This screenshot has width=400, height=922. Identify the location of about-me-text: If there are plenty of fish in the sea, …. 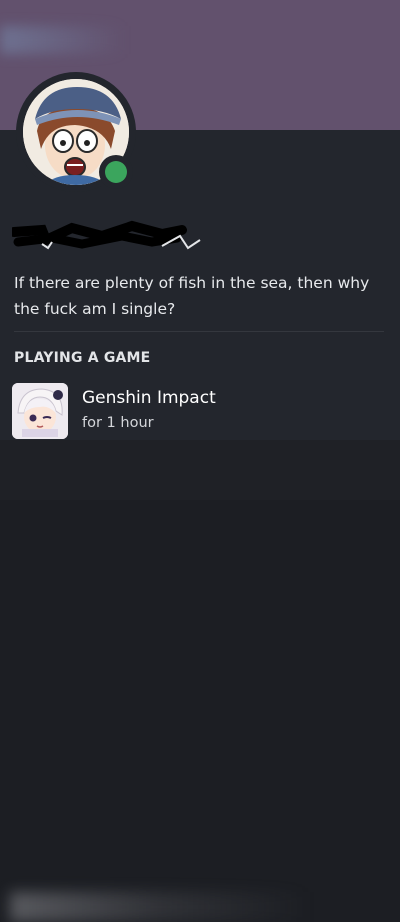
(200, 296).